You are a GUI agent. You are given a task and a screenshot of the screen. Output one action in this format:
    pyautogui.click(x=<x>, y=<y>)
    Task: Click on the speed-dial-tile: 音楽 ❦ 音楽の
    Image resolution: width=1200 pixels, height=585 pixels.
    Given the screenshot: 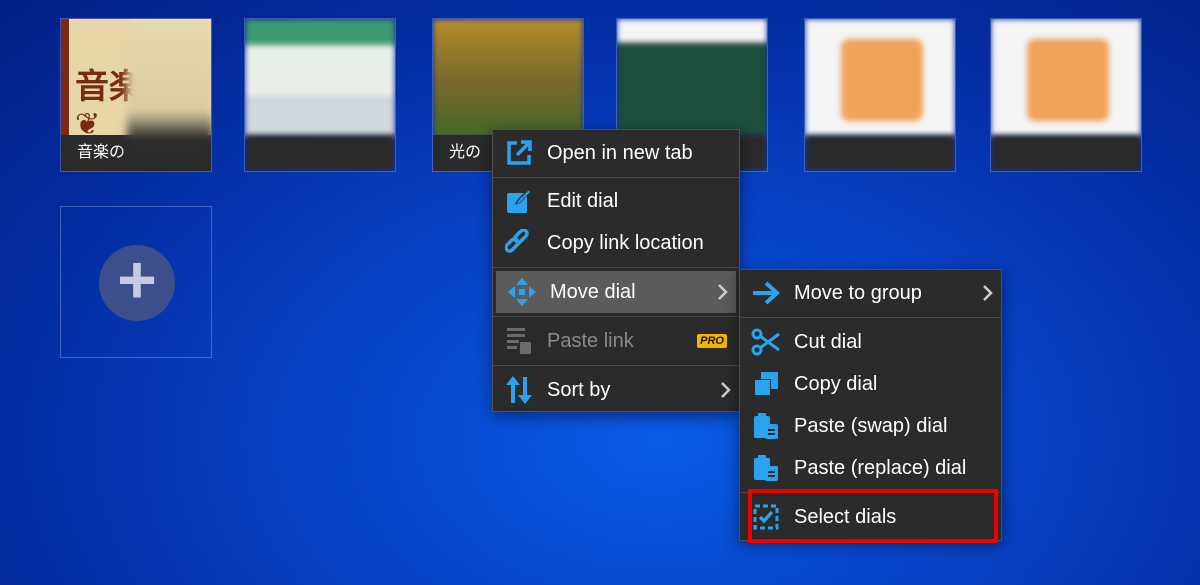 What is the action you would take?
    pyautogui.click(x=136, y=95)
    